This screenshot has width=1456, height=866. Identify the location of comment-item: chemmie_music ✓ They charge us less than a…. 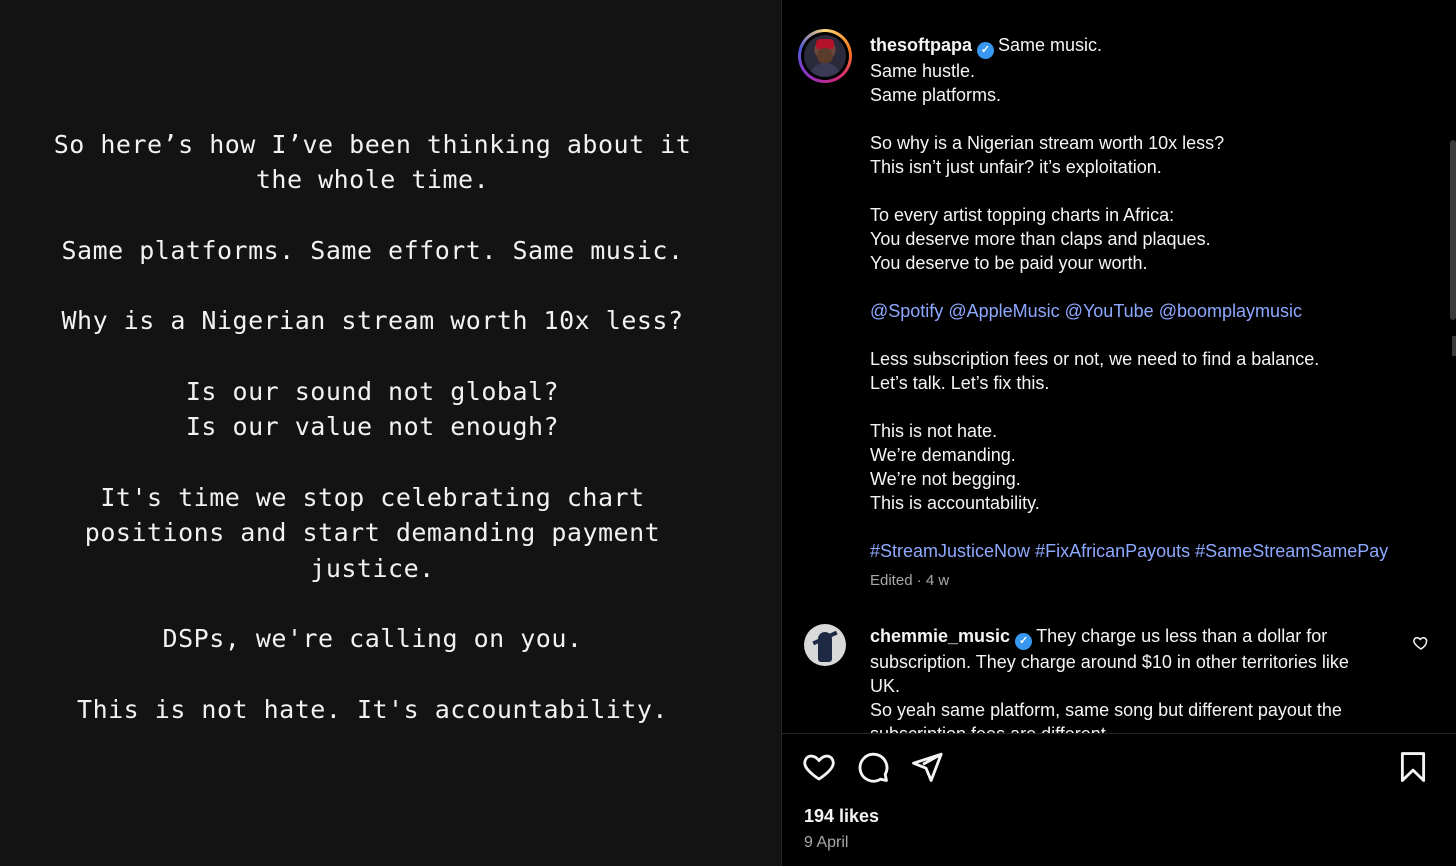
(1135, 678).